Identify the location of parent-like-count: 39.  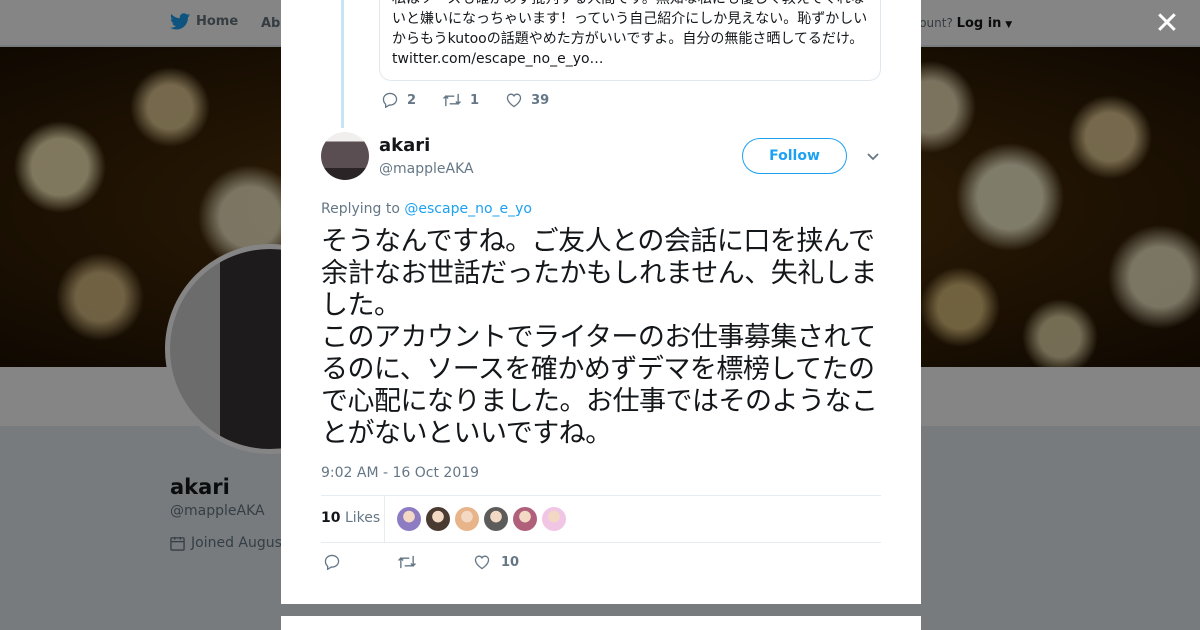
(540, 100).